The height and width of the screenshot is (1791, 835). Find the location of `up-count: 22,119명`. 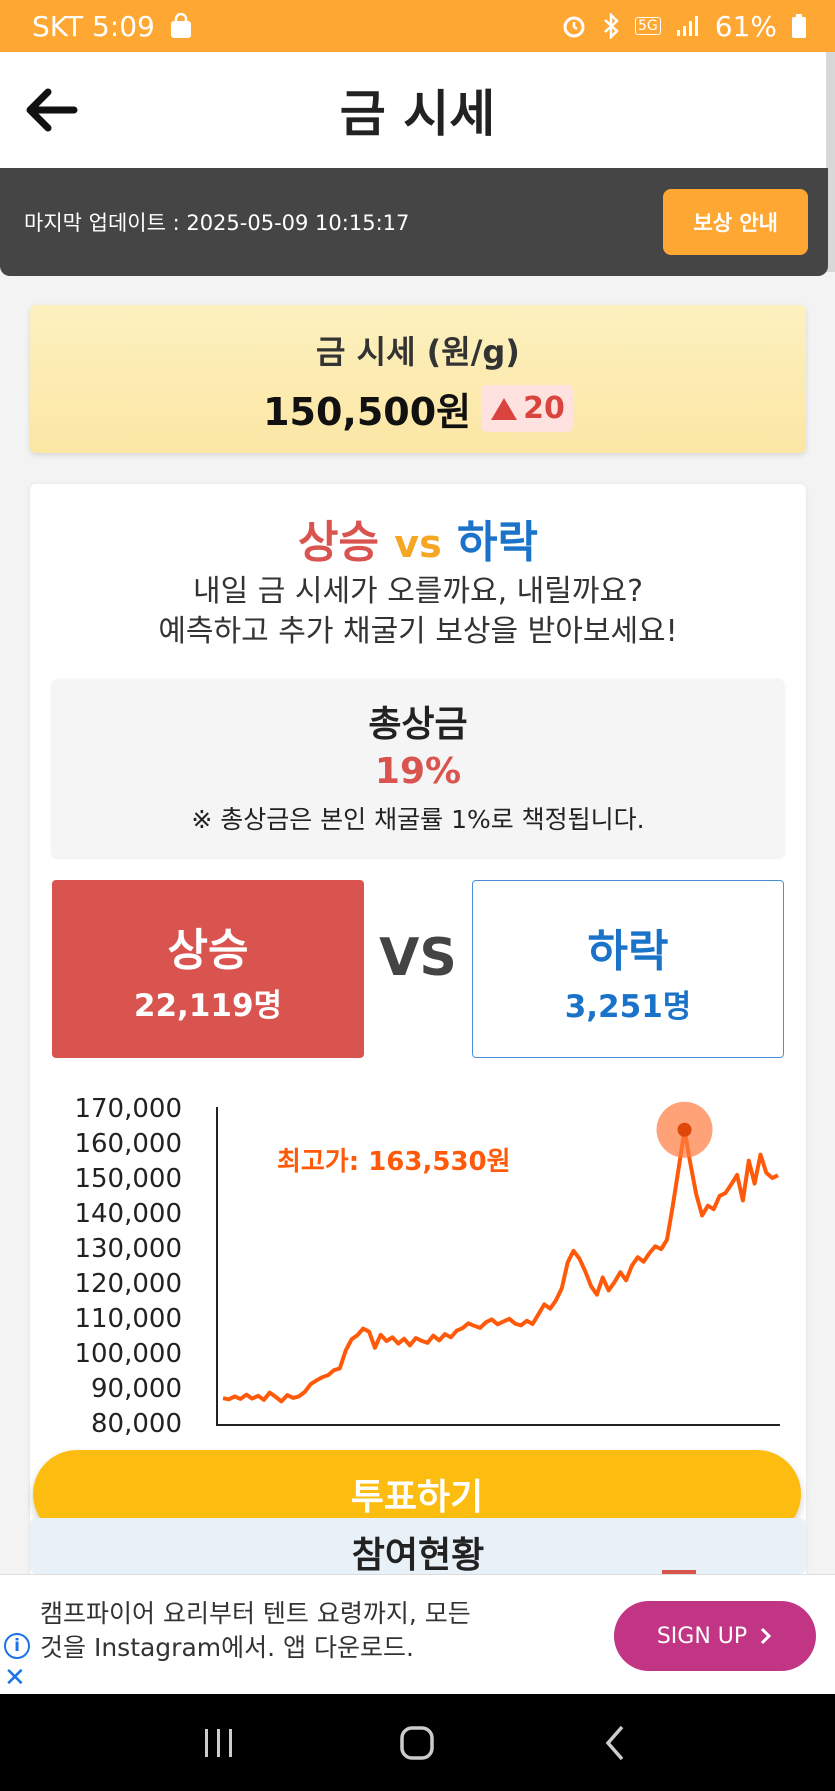

up-count: 22,119명 is located at coordinates (208, 1006).